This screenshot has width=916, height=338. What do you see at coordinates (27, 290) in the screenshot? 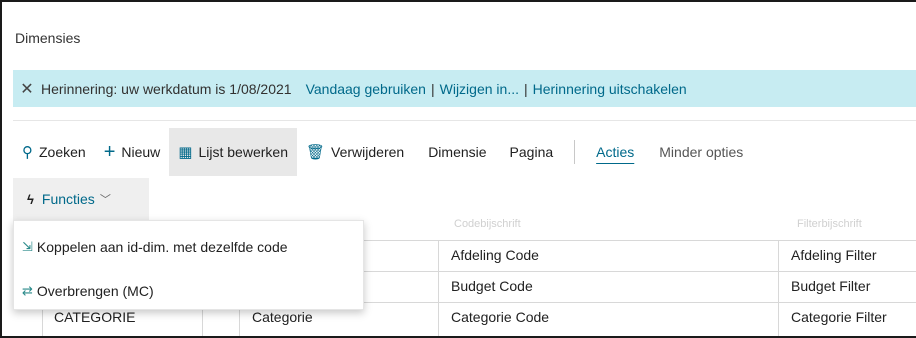
I see `transfer-icon: ⇄` at bounding box center [27, 290].